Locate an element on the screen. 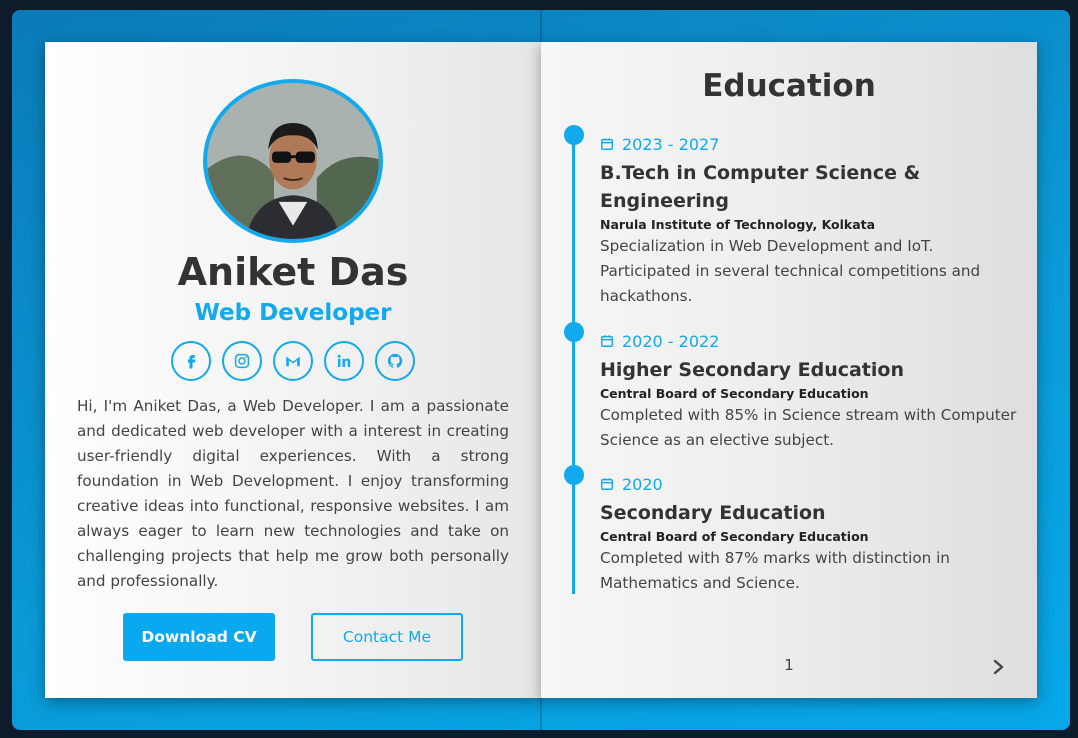 This screenshot has height=738, width=1078. instagram-link is located at coordinates (242, 361).